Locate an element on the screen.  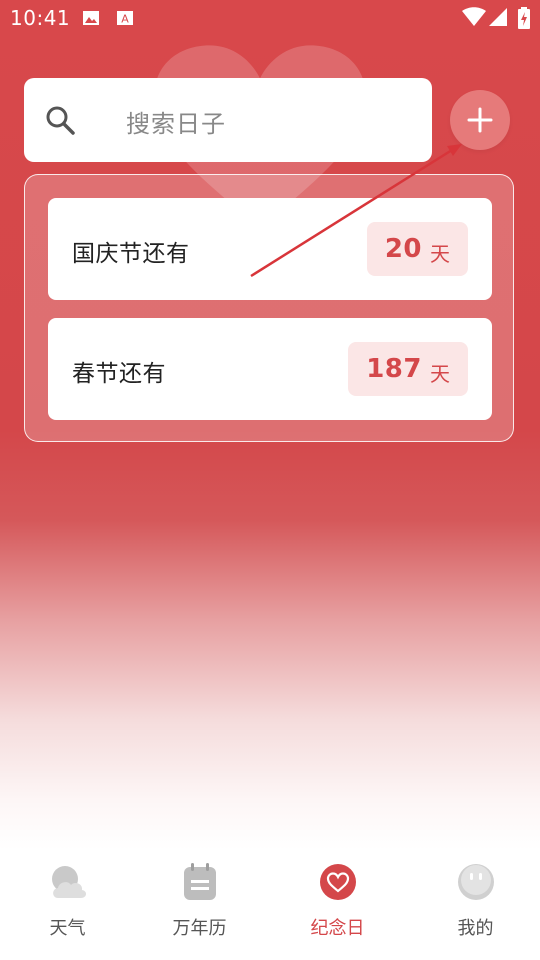
nav-label: 纪念日 is located at coordinates (337, 928).